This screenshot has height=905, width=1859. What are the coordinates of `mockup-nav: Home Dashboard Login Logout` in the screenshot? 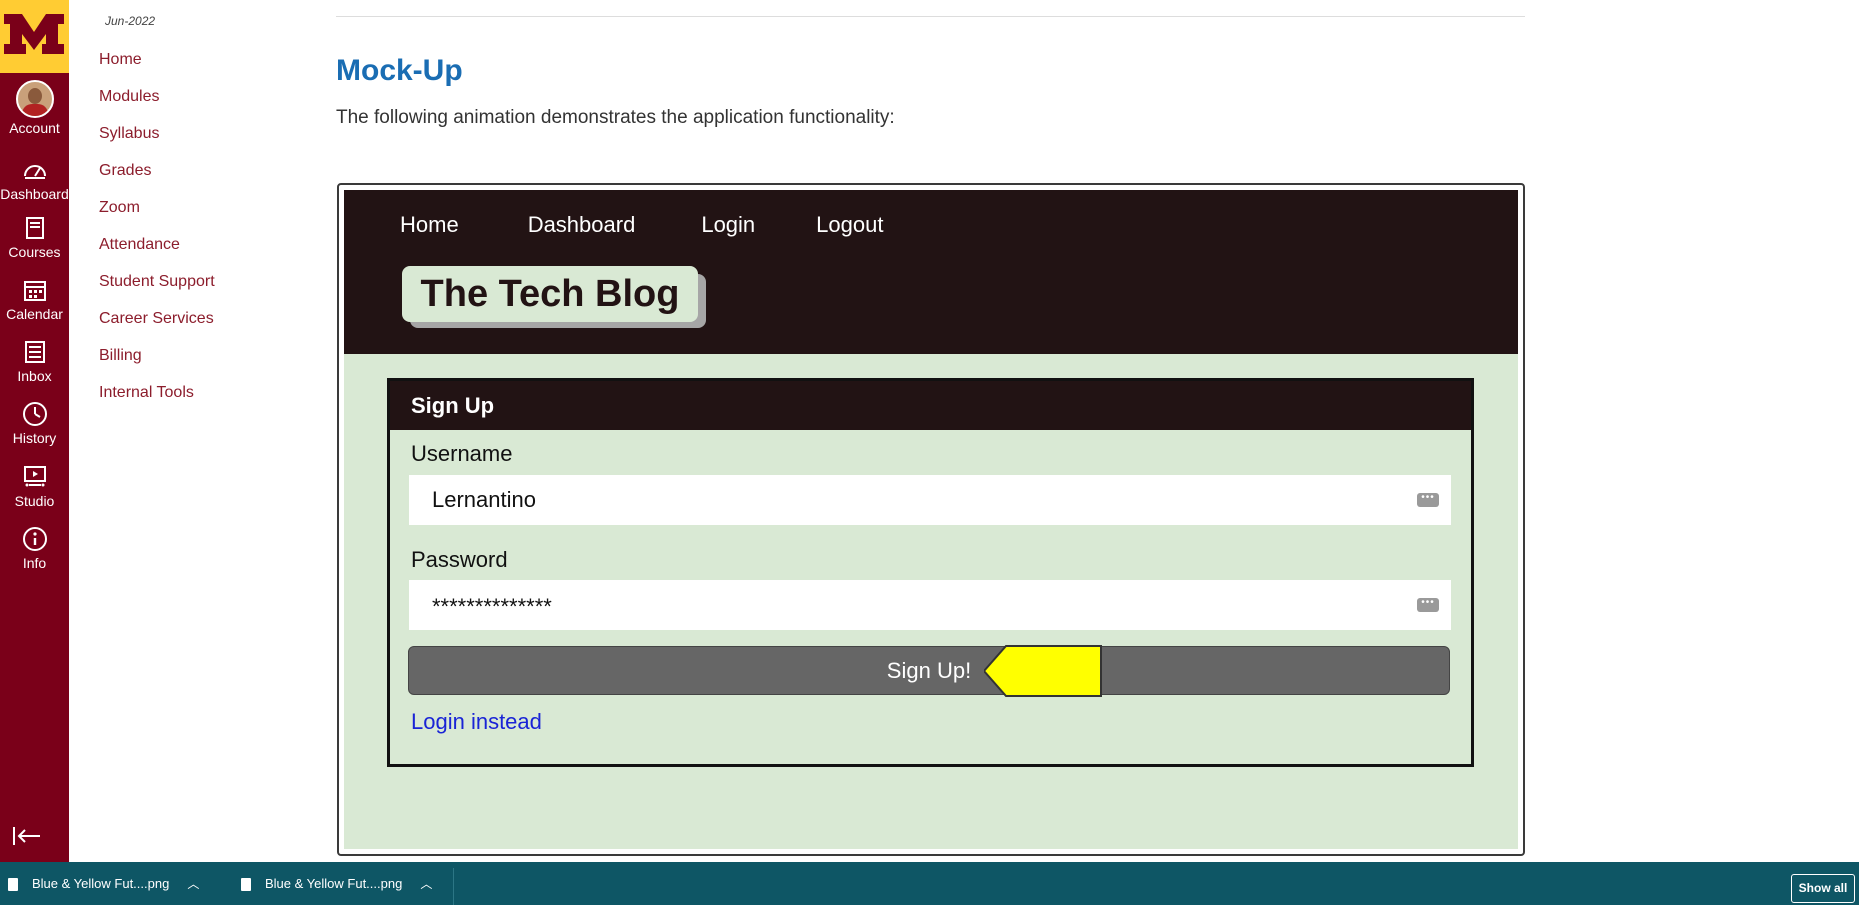 It's located at (641, 225).